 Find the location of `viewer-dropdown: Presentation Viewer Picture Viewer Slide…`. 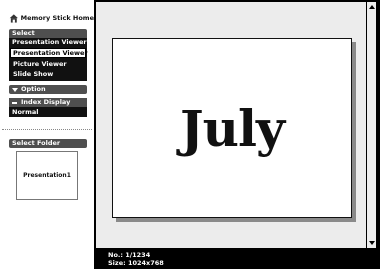

viewer-dropdown: Presentation Viewer Picture Viewer Slide… is located at coordinates (48, 64).